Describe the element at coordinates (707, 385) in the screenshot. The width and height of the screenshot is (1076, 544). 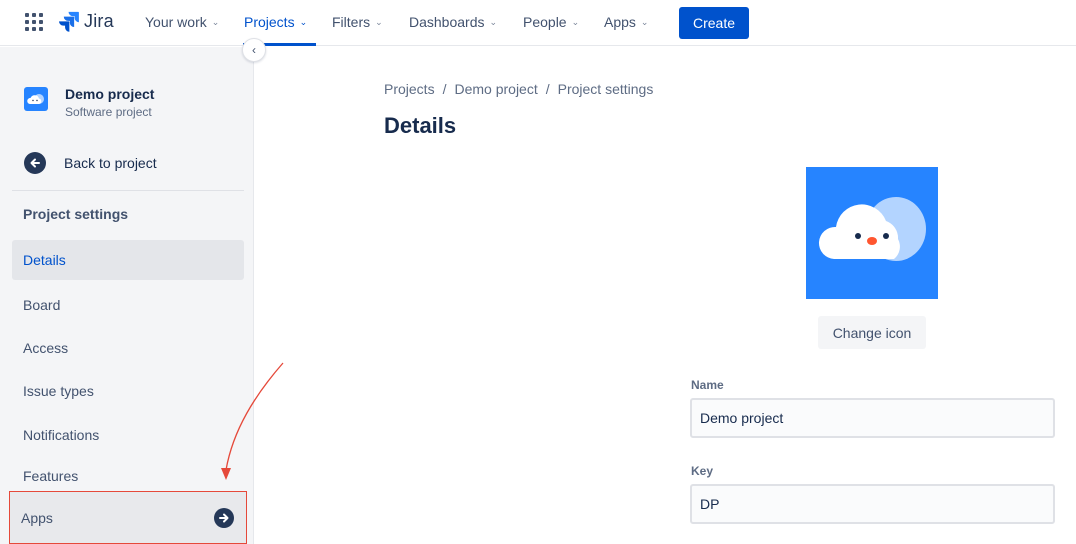
I see `name-field-label: Name` at that location.